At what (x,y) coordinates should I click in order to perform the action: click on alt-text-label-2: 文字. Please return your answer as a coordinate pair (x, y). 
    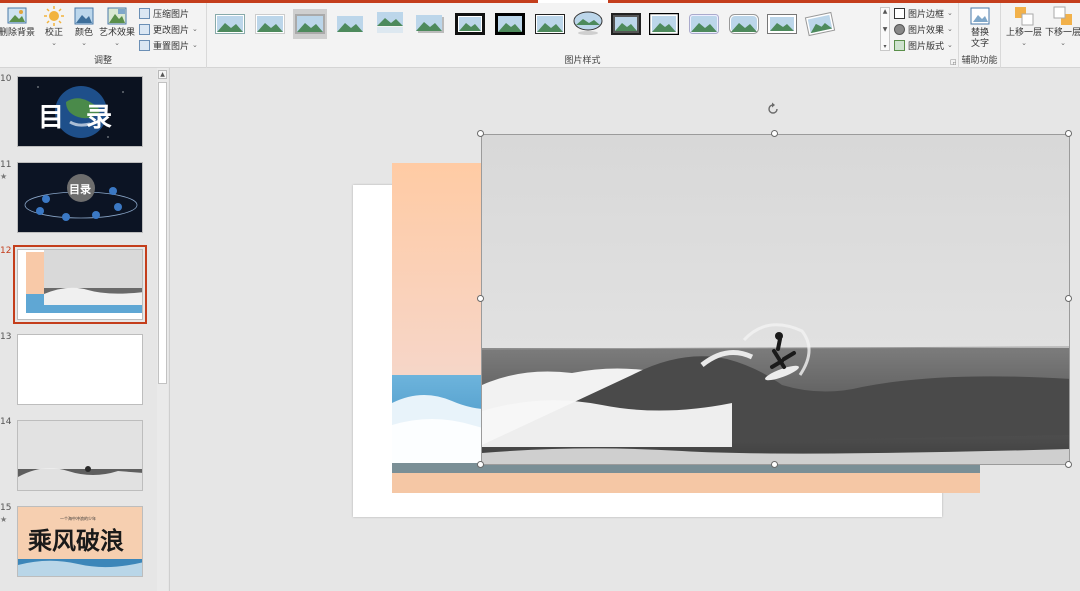
    Looking at the image, I should click on (979, 44).